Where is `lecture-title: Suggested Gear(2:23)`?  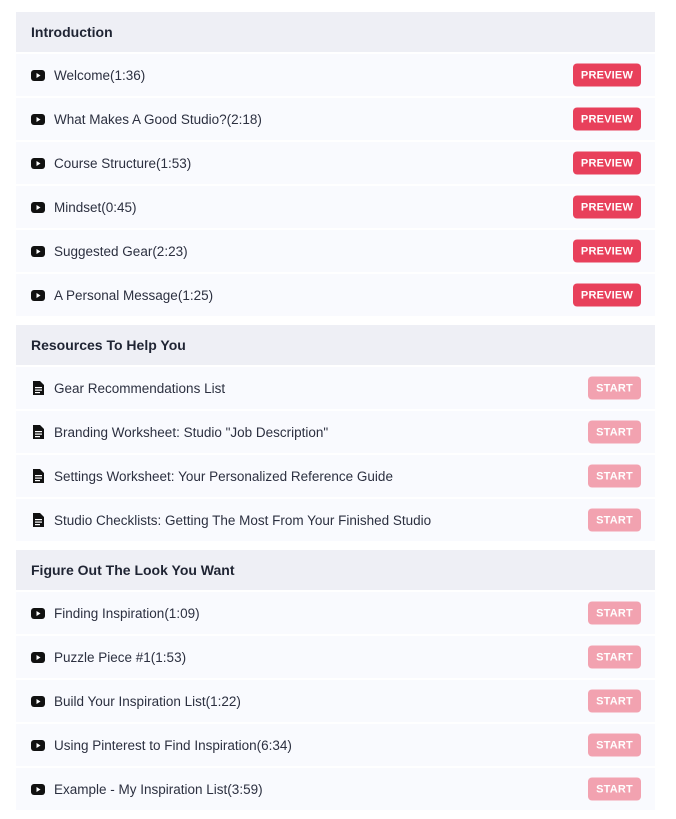
lecture-title: Suggested Gear(2:23) is located at coordinates (121, 251).